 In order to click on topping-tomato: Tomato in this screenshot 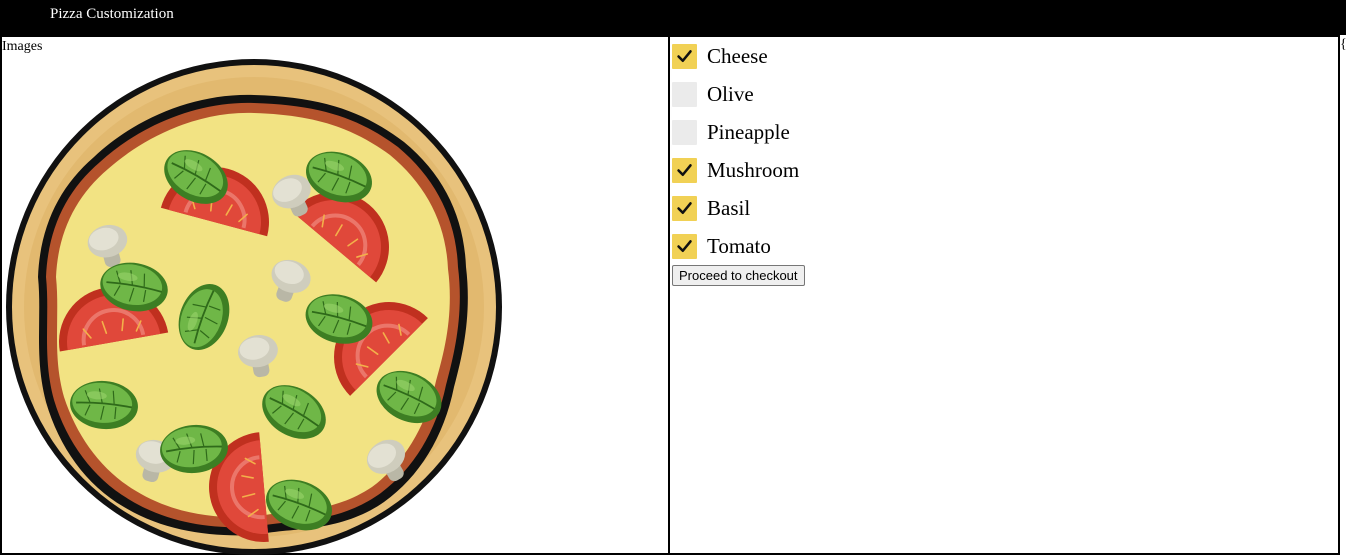, I will do `click(735, 246)`.